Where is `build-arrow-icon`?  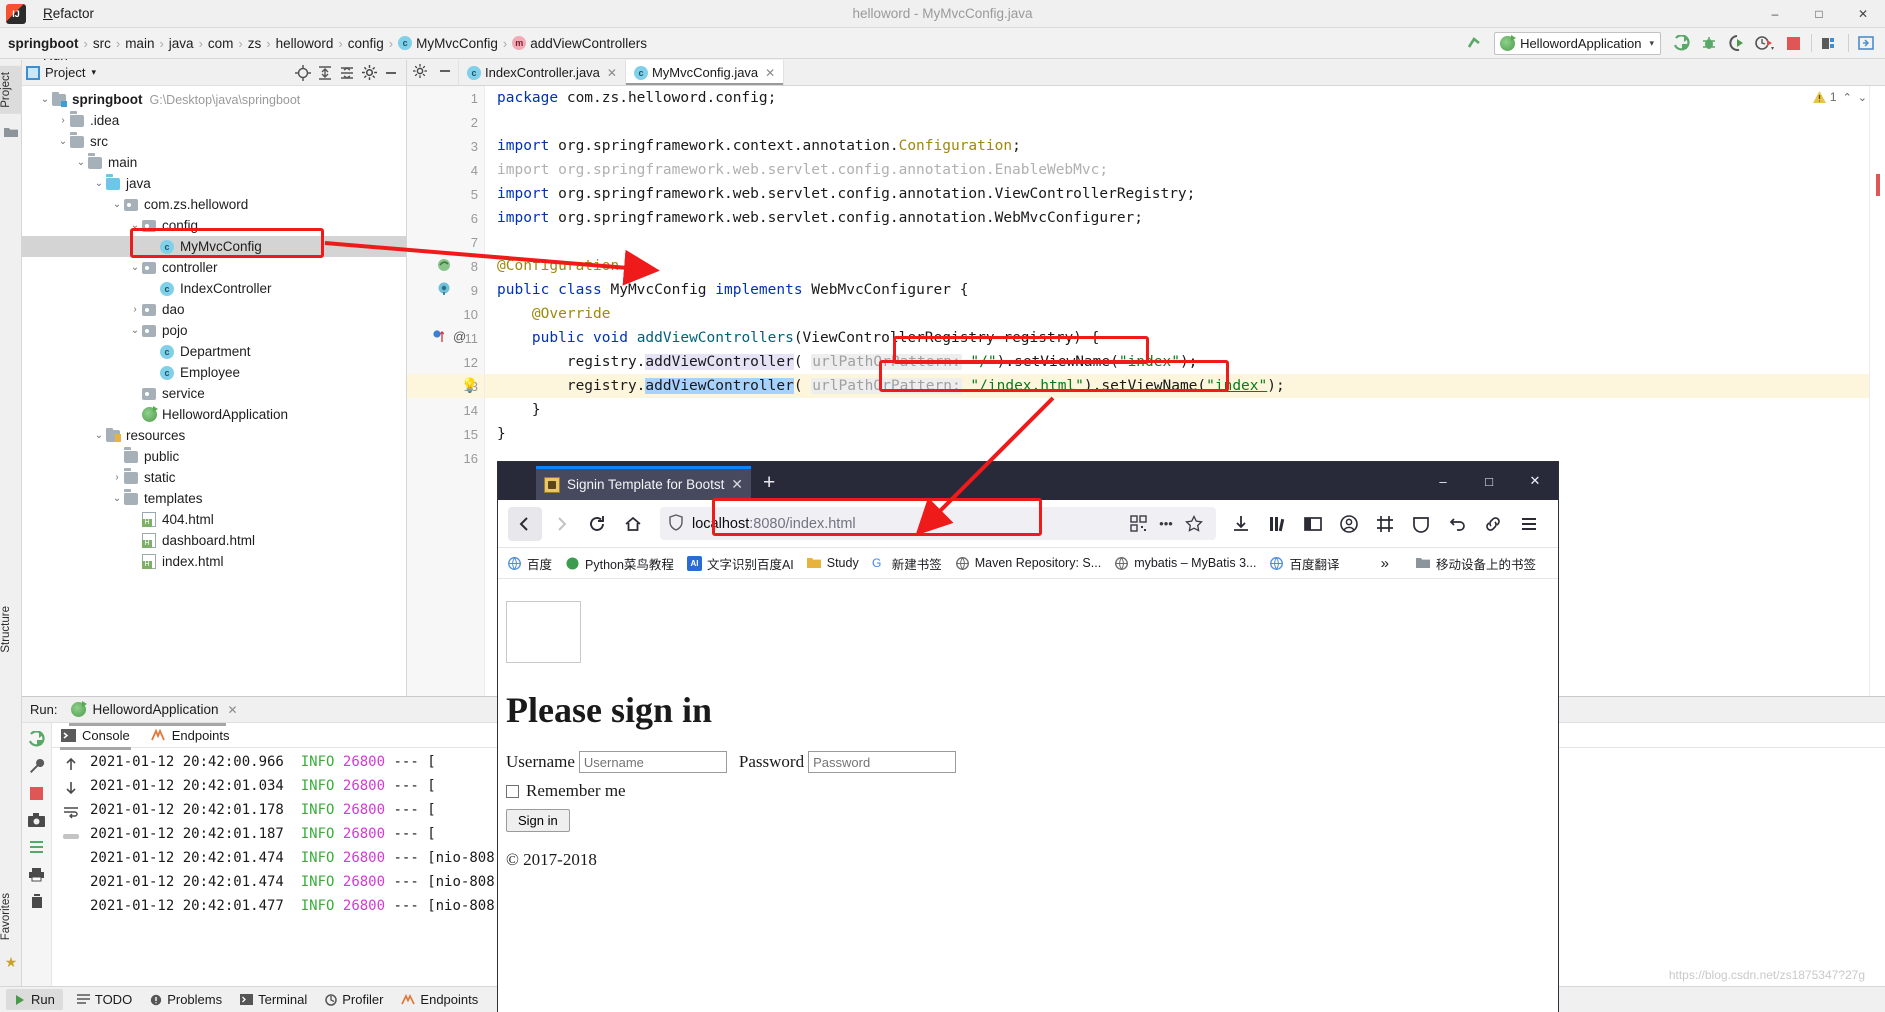 build-arrow-icon is located at coordinates (1474, 43).